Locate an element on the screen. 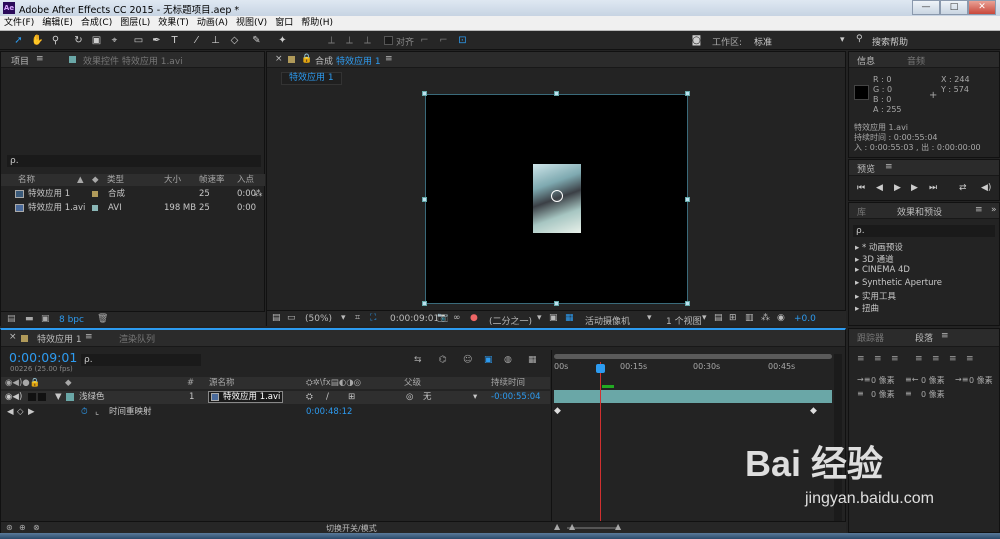  prev-keyframe-icon: ◀ is located at coordinates (10, 412).